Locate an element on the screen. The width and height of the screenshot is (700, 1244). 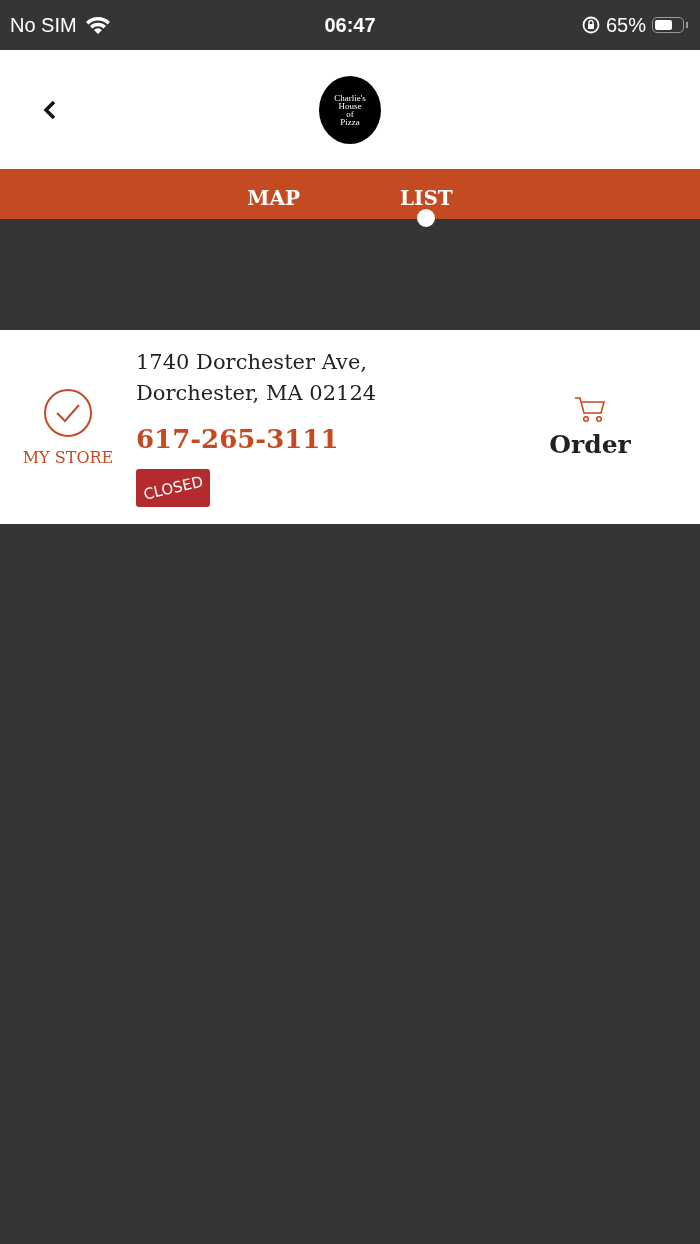
back-icon is located at coordinates (50, 110).